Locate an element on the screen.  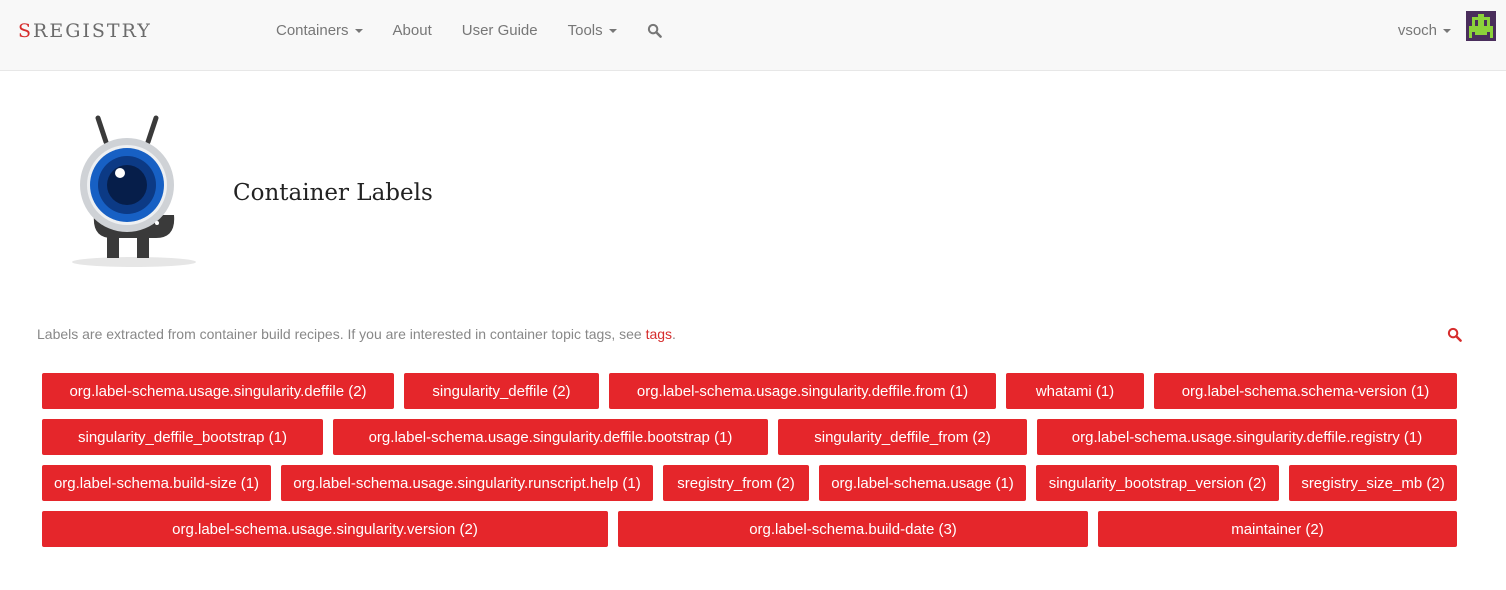
nav-user-guide-label: User Guide is located at coordinates (499, 30).